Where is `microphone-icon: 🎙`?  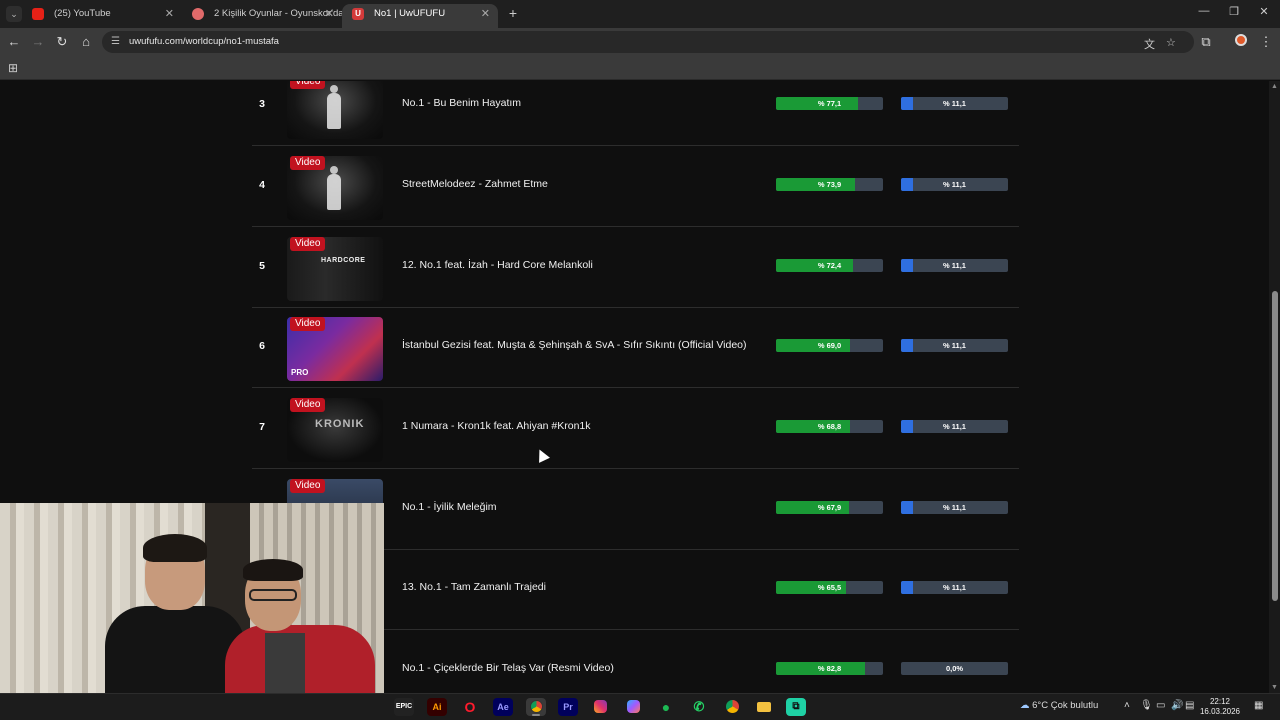 microphone-icon: 🎙 is located at coordinates (1146, 705).